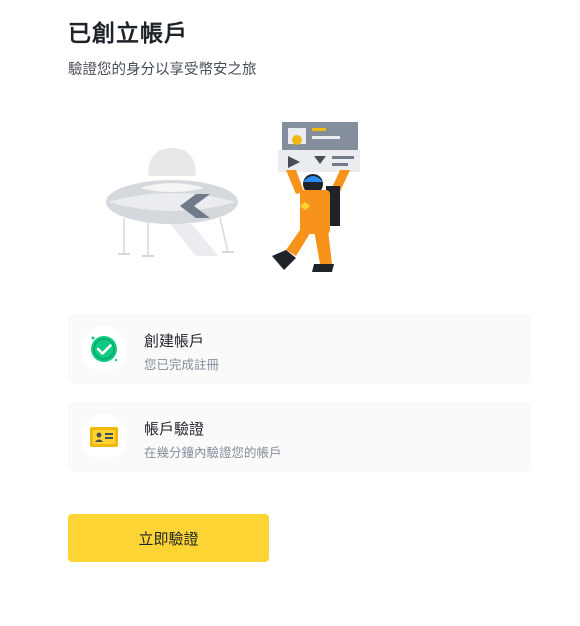 The height and width of the screenshot is (626, 580). I want to click on step-title: 帳戶驗證, so click(174, 429).